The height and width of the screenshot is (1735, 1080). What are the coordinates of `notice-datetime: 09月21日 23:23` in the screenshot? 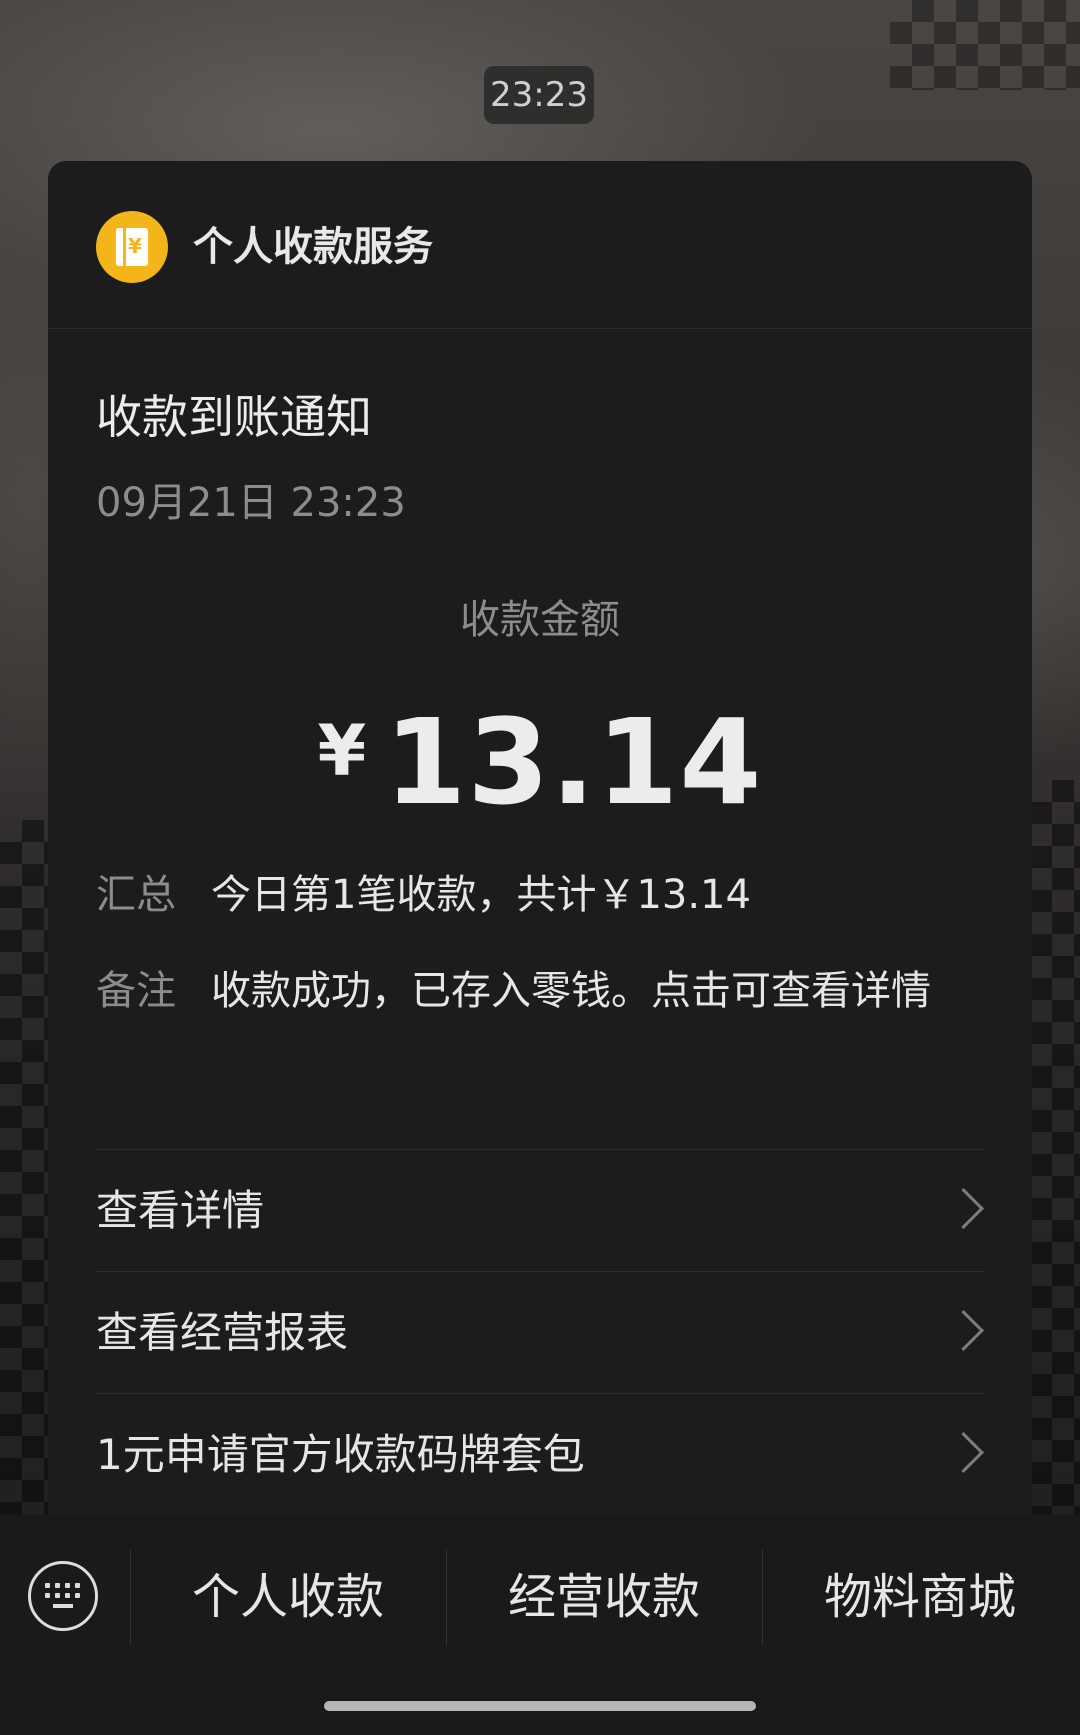 It's located at (251, 503).